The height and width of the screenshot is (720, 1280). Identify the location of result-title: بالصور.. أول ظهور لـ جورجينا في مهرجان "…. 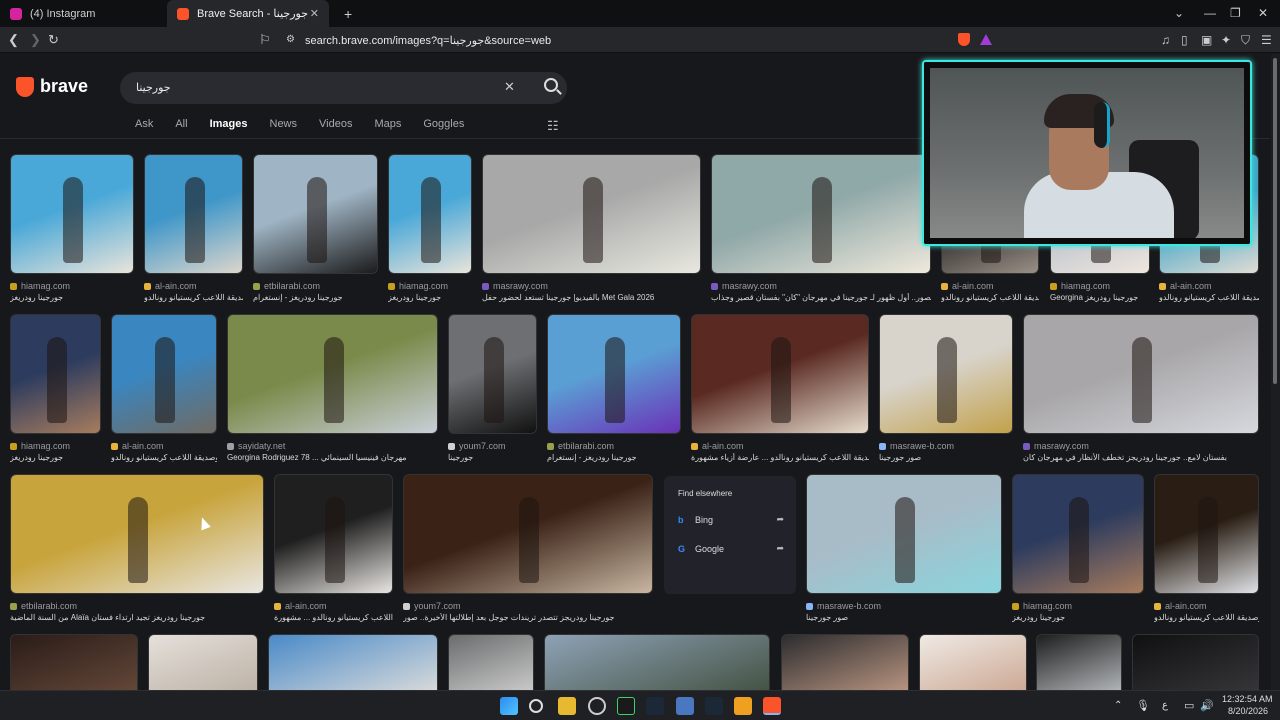
(821, 297).